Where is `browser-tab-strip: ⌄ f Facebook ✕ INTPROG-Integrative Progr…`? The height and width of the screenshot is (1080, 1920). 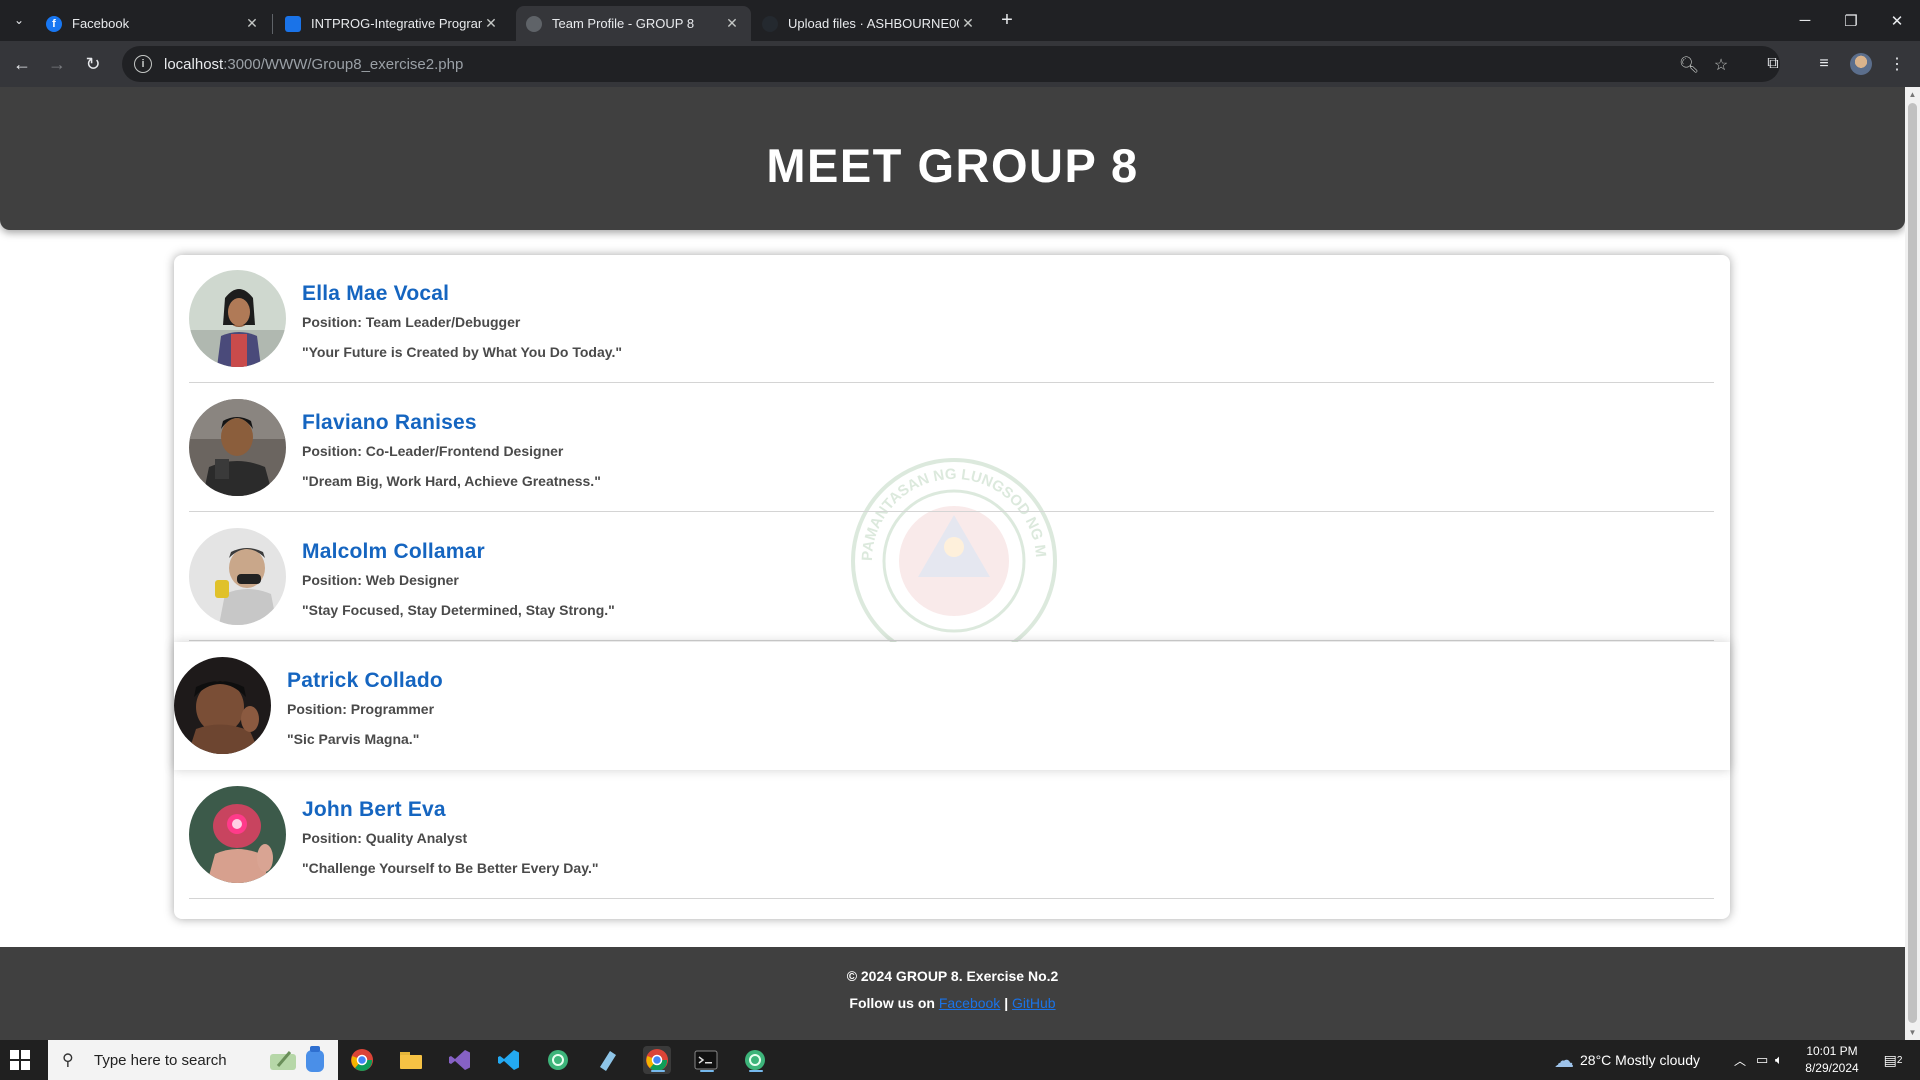
browser-tab-strip: ⌄ f Facebook ✕ INTPROG-Integrative Progr… is located at coordinates (960, 20).